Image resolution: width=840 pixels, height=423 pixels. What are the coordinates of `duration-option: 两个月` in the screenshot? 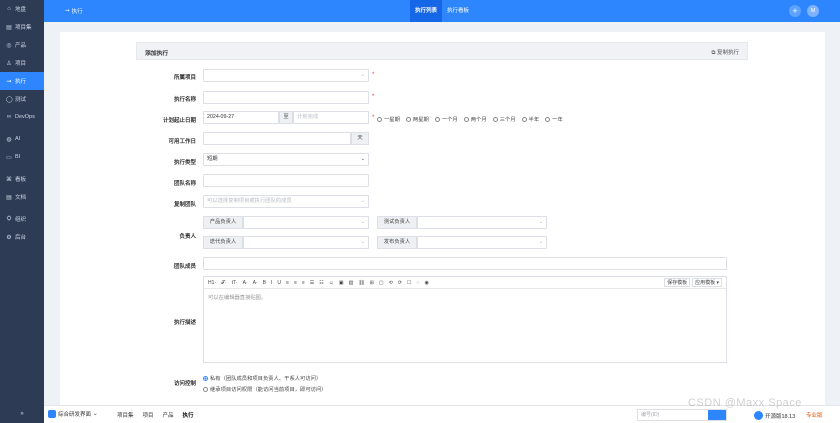 It's located at (475, 119).